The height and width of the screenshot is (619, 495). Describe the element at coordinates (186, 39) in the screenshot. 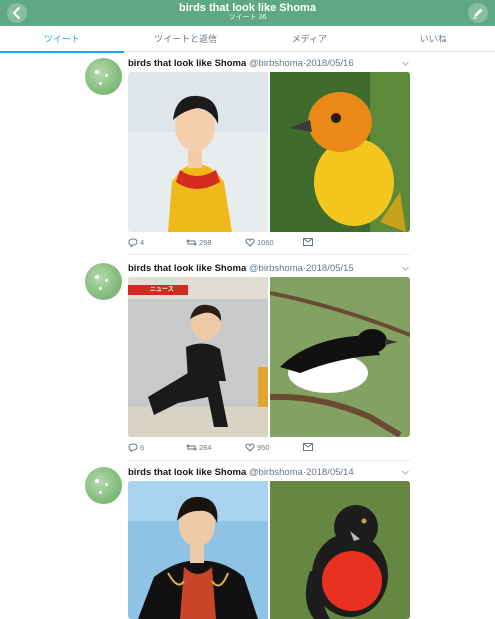

I see `tab-tweets-and-replies: ツイートと返信` at that location.